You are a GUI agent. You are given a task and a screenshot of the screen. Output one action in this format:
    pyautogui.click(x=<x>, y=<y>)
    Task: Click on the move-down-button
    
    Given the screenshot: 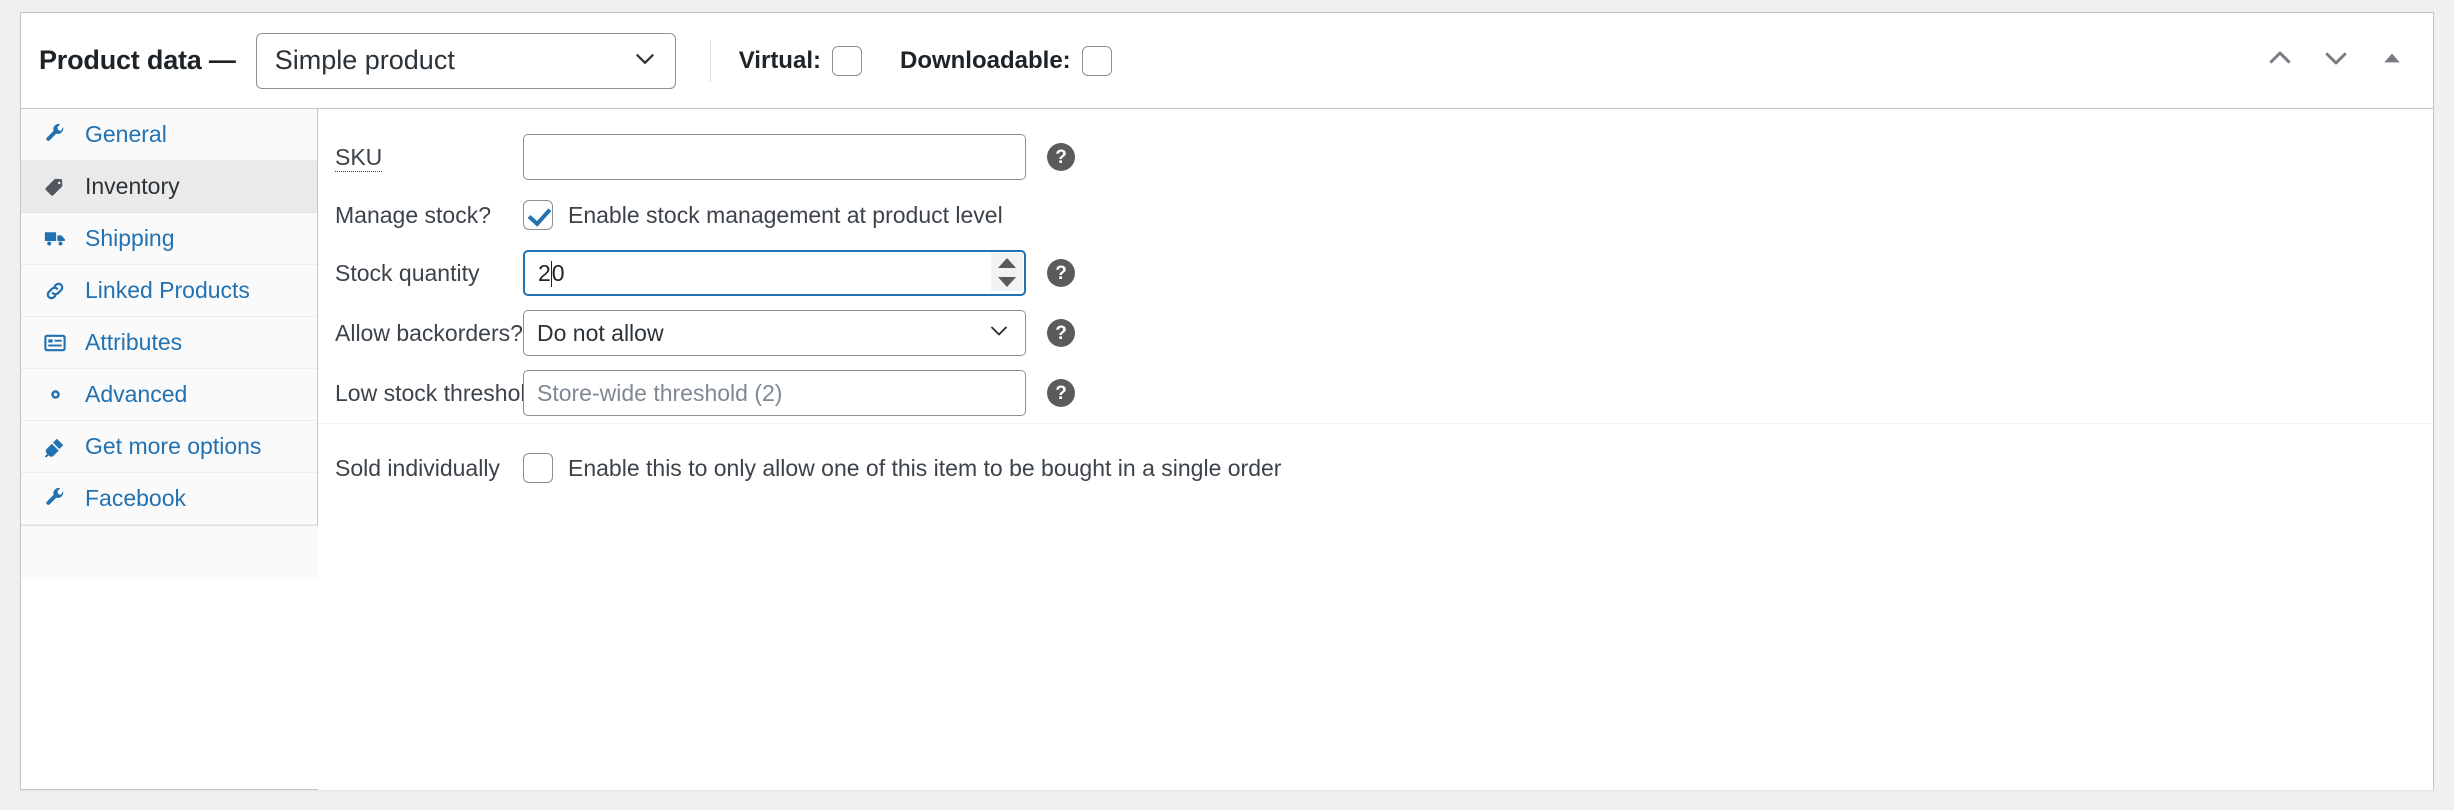 What is the action you would take?
    pyautogui.click(x=2336, y=61)
    